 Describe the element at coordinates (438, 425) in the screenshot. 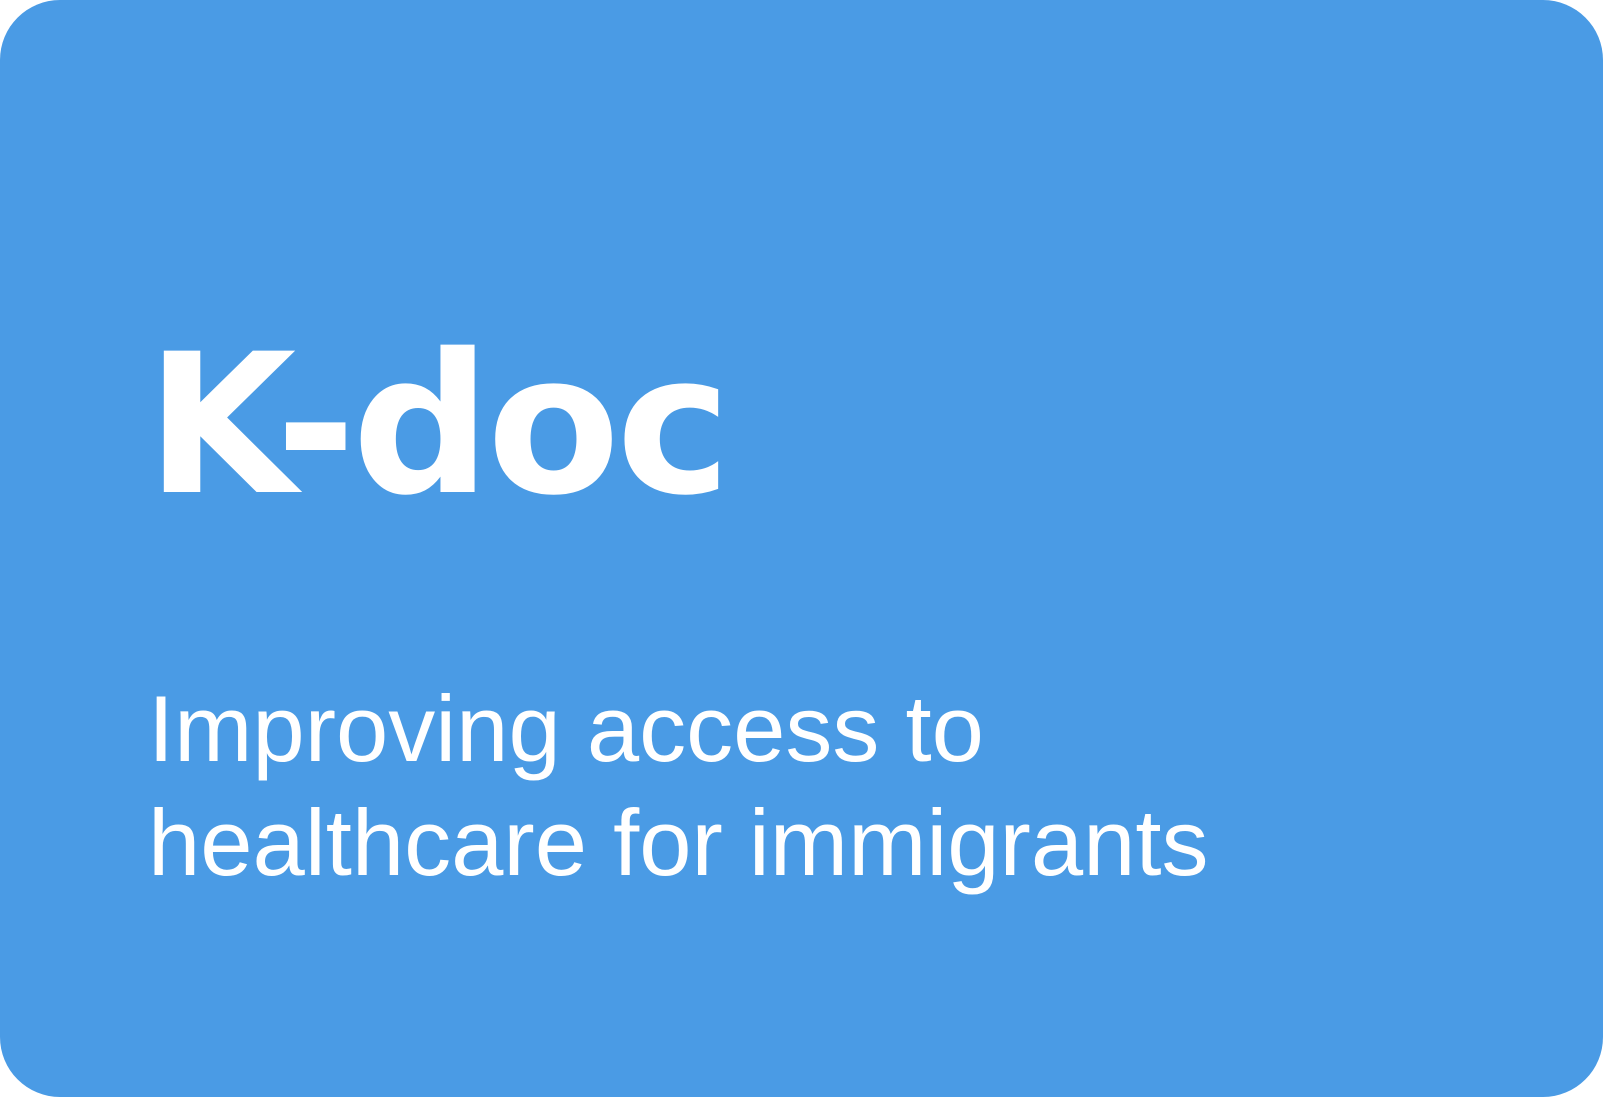

I see `app-title: K-doc` at that location.